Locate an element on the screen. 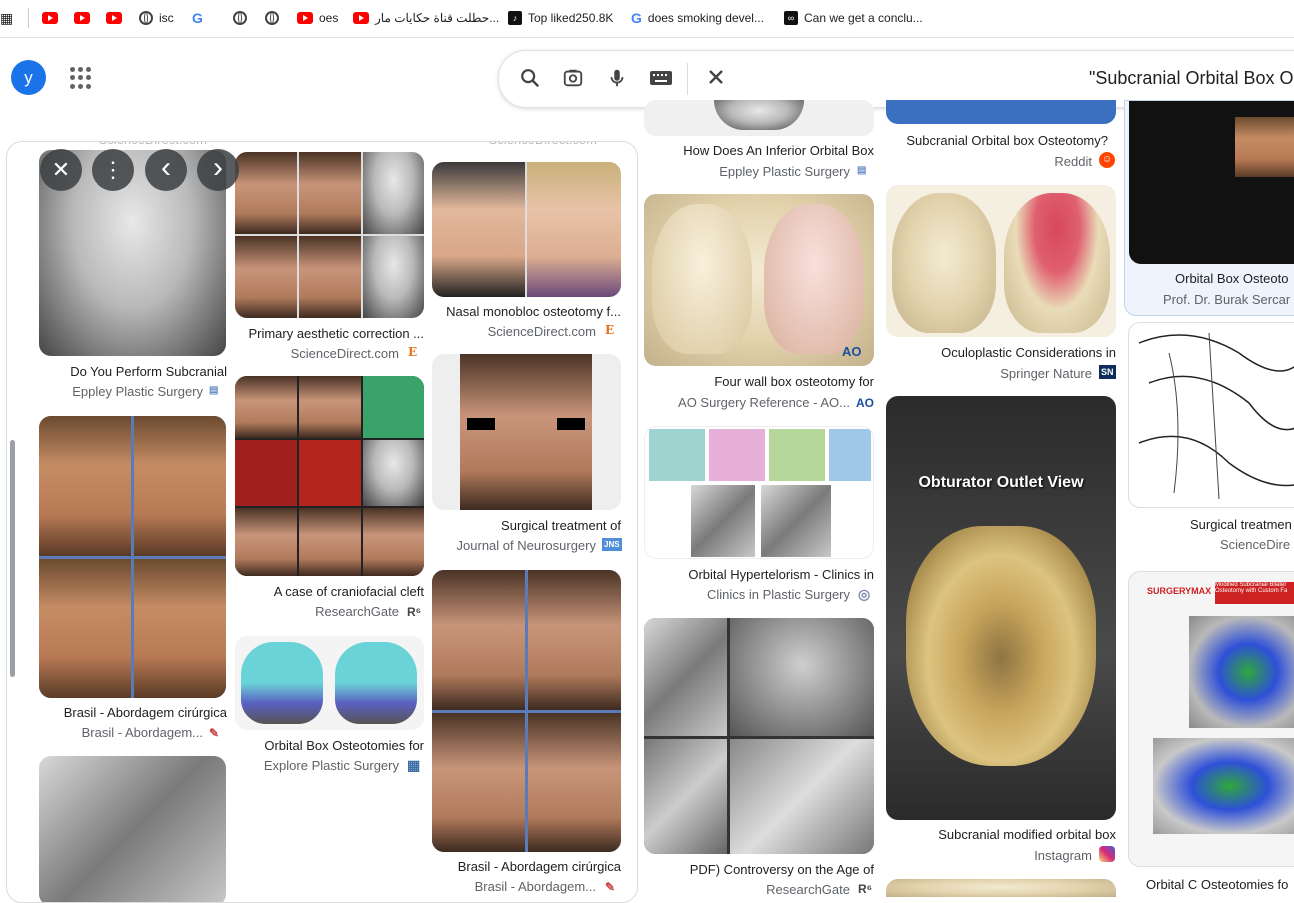  globe-icon is located at coordinates (240, 18).